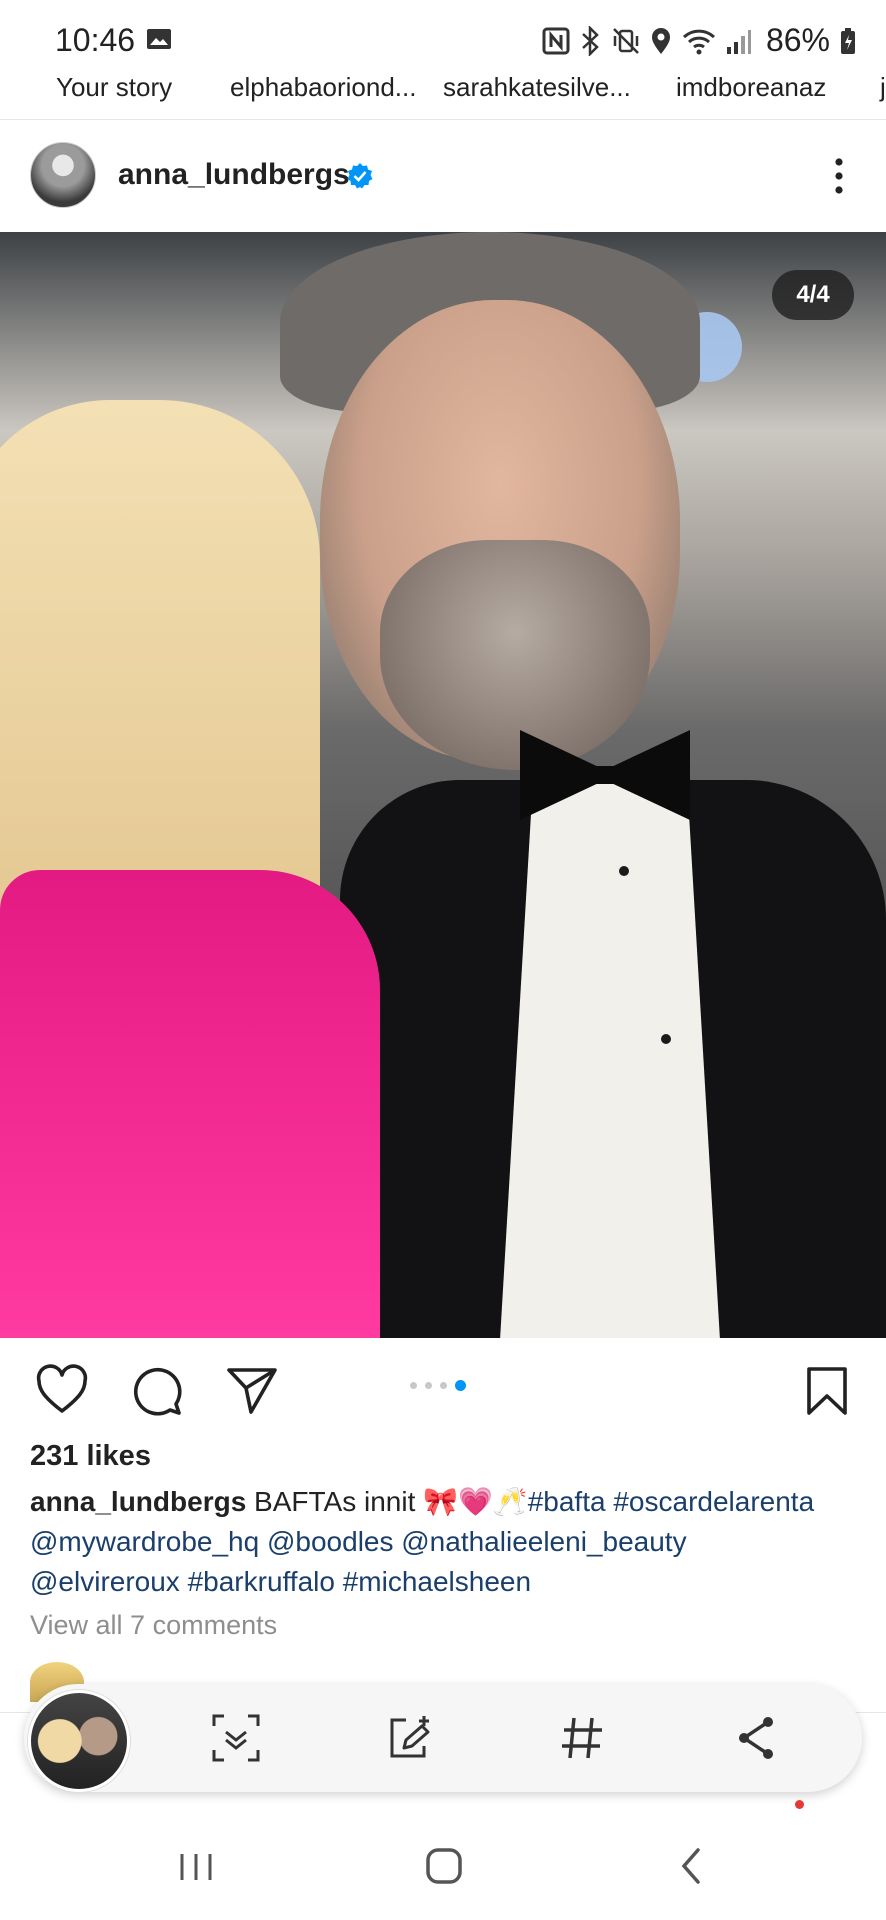 This screenshot has height=1920, width=886. What do you see at coordinates (236, 1738) in the screenshot?
I see `scan-icon` at bounding box center [236, 1738].